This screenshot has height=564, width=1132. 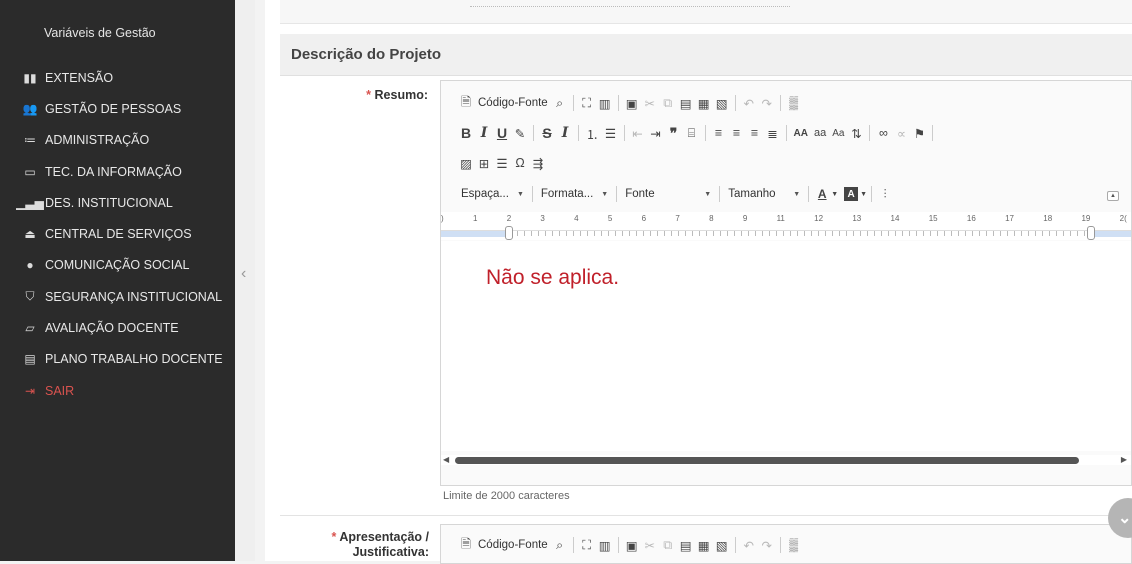 I want to click on sidebar-item-tec-informacao: ▭ TEC. DA INFORMAÇÃO, so click(x=117, y=171).